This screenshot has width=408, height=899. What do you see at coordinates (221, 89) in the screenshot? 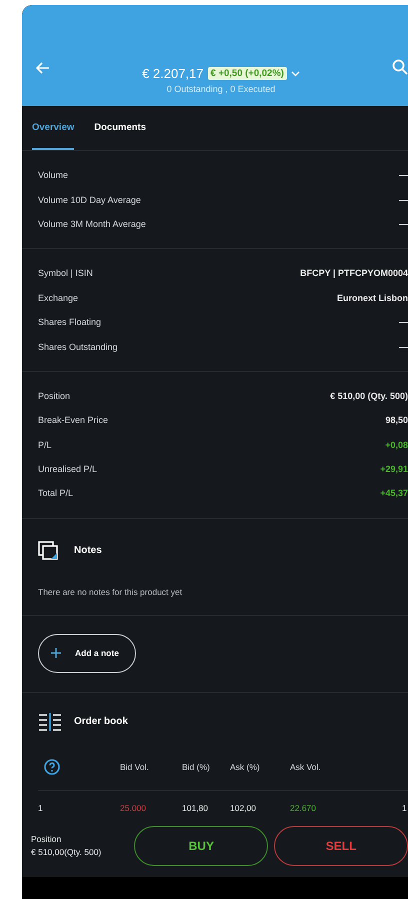
I see `orders-summary: 0 Outstanding , 0 Executed` at bounding box center [221, 89].